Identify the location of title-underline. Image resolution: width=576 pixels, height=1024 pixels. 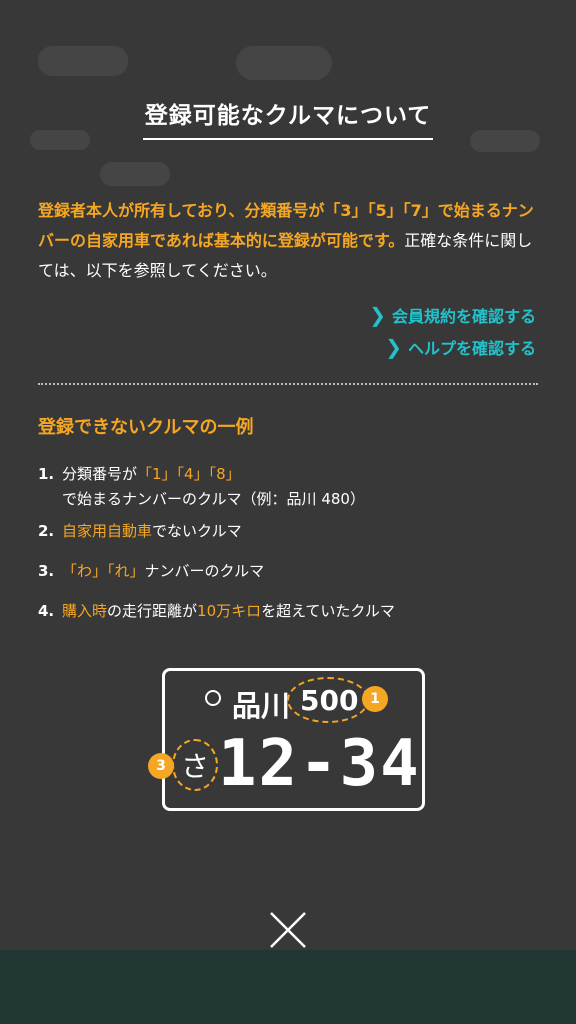
(288, 139).